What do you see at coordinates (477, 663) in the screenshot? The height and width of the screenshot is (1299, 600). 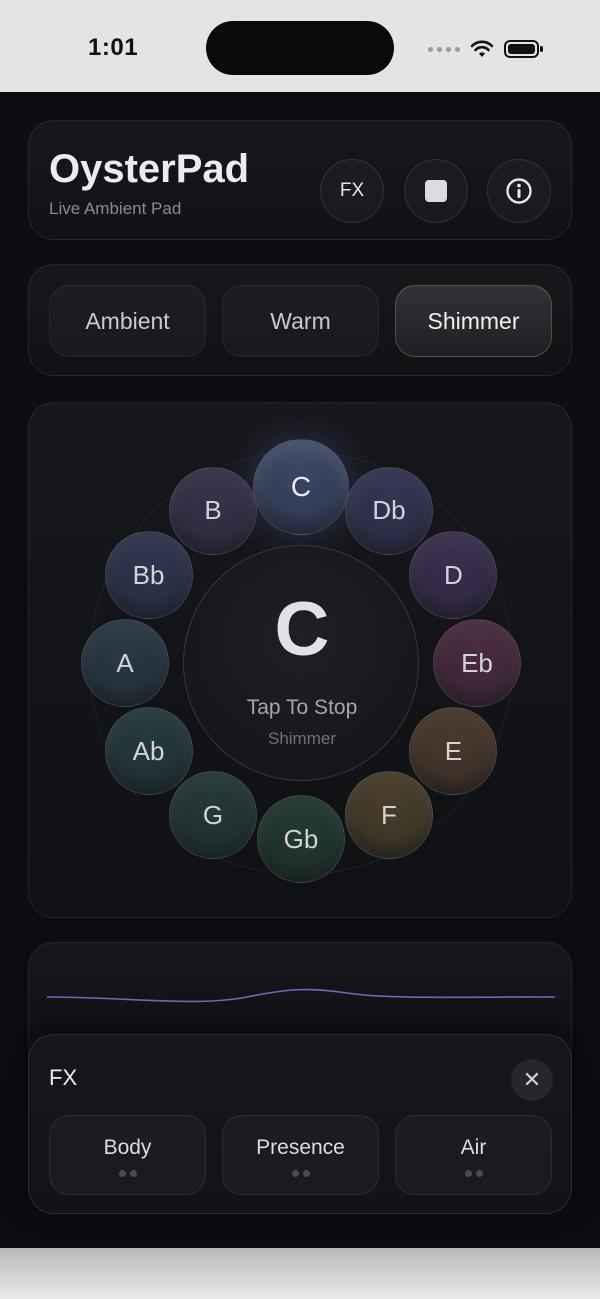 I see `note-button-eb: Eb` at bounding box center [477, 663].